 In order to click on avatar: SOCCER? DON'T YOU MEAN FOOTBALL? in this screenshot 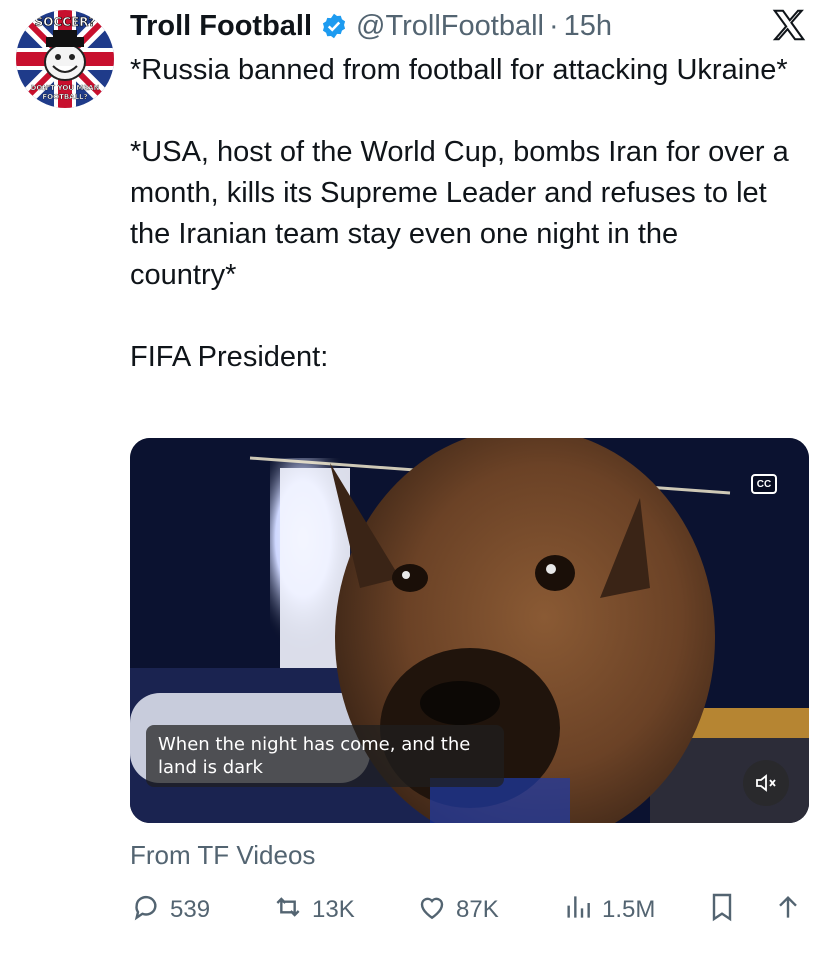, I will do `click(65, 59)`.